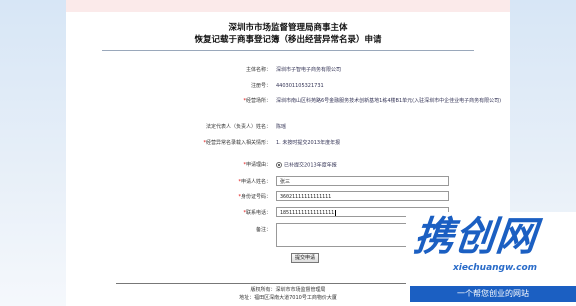 The image size is (576, 306). I want to click on apply-reason-option: 已补提交2013年度年报, so click(310, 165).